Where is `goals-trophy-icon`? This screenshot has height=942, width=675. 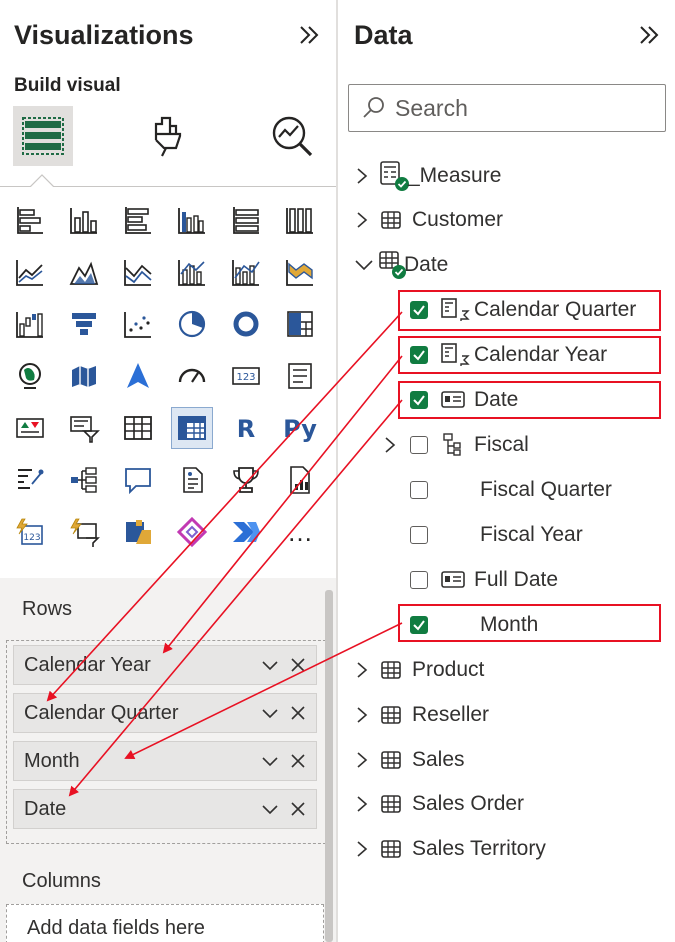 goals-trophy-icon is located at coordinates (246, 480).